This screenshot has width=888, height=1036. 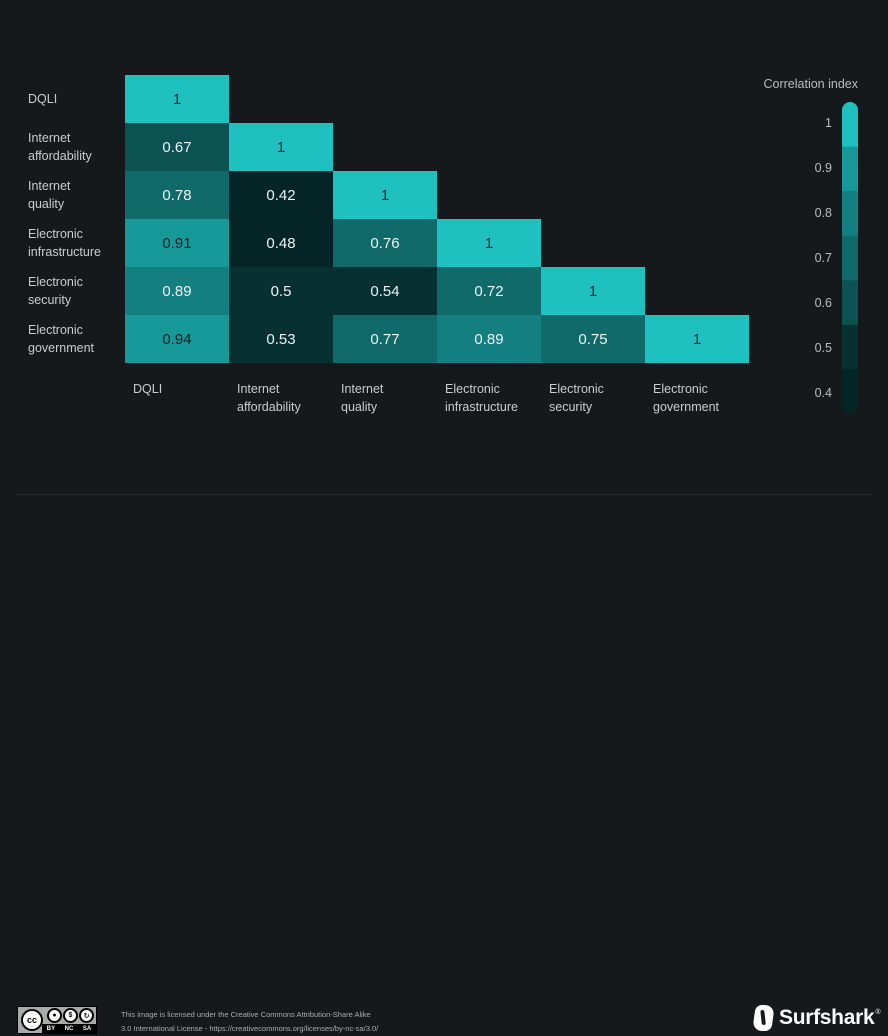 What do you see at coordinates (763, 1018) in the screenshot?
I see `surfshark-logo-icon` at bounding box center [763, 1018].